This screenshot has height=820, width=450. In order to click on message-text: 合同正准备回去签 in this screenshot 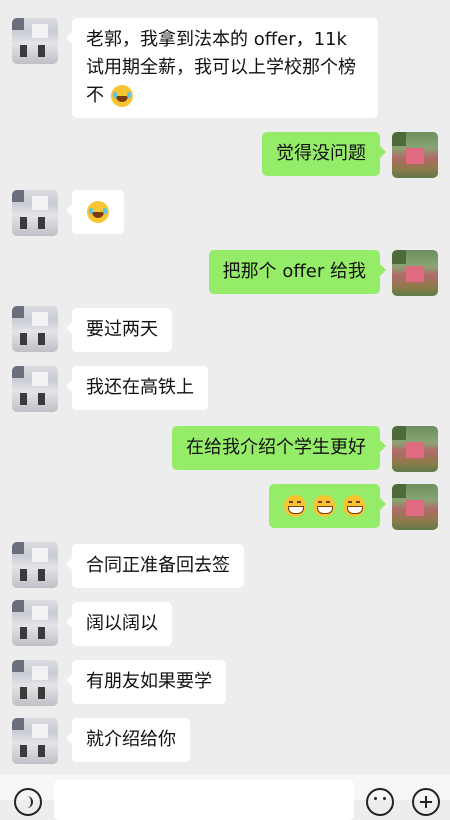, I will do `click(158, 565)`.